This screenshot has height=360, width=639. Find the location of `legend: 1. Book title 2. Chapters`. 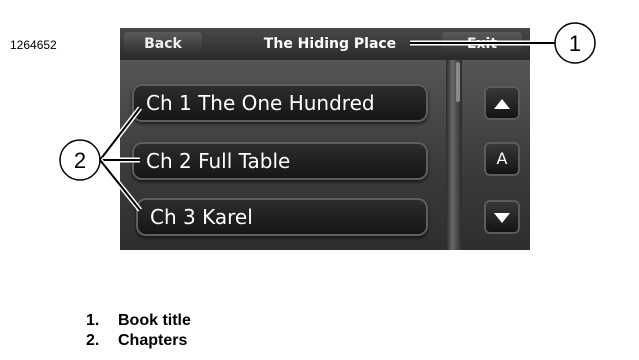

legend: 1. Book title 2. Chapters is located at coordinates (138, 331).